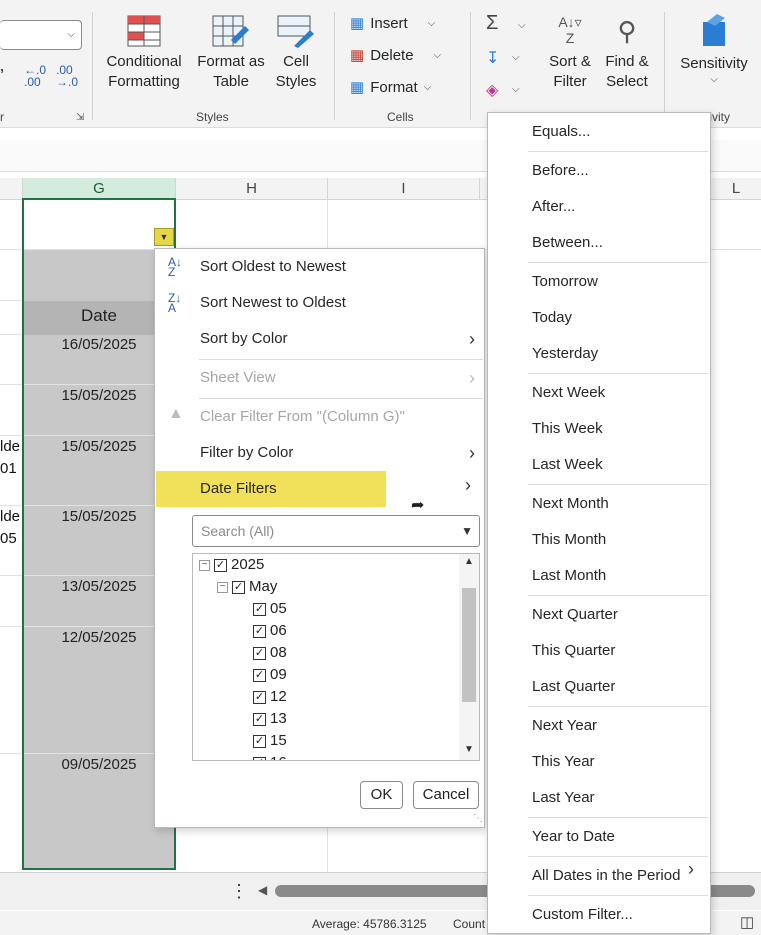 Image resolution: width=761 pixels, height=935 pixels. Describe the element at coordinates (2, 117) in the screenshot. I see `number-group-label: r` at that location.